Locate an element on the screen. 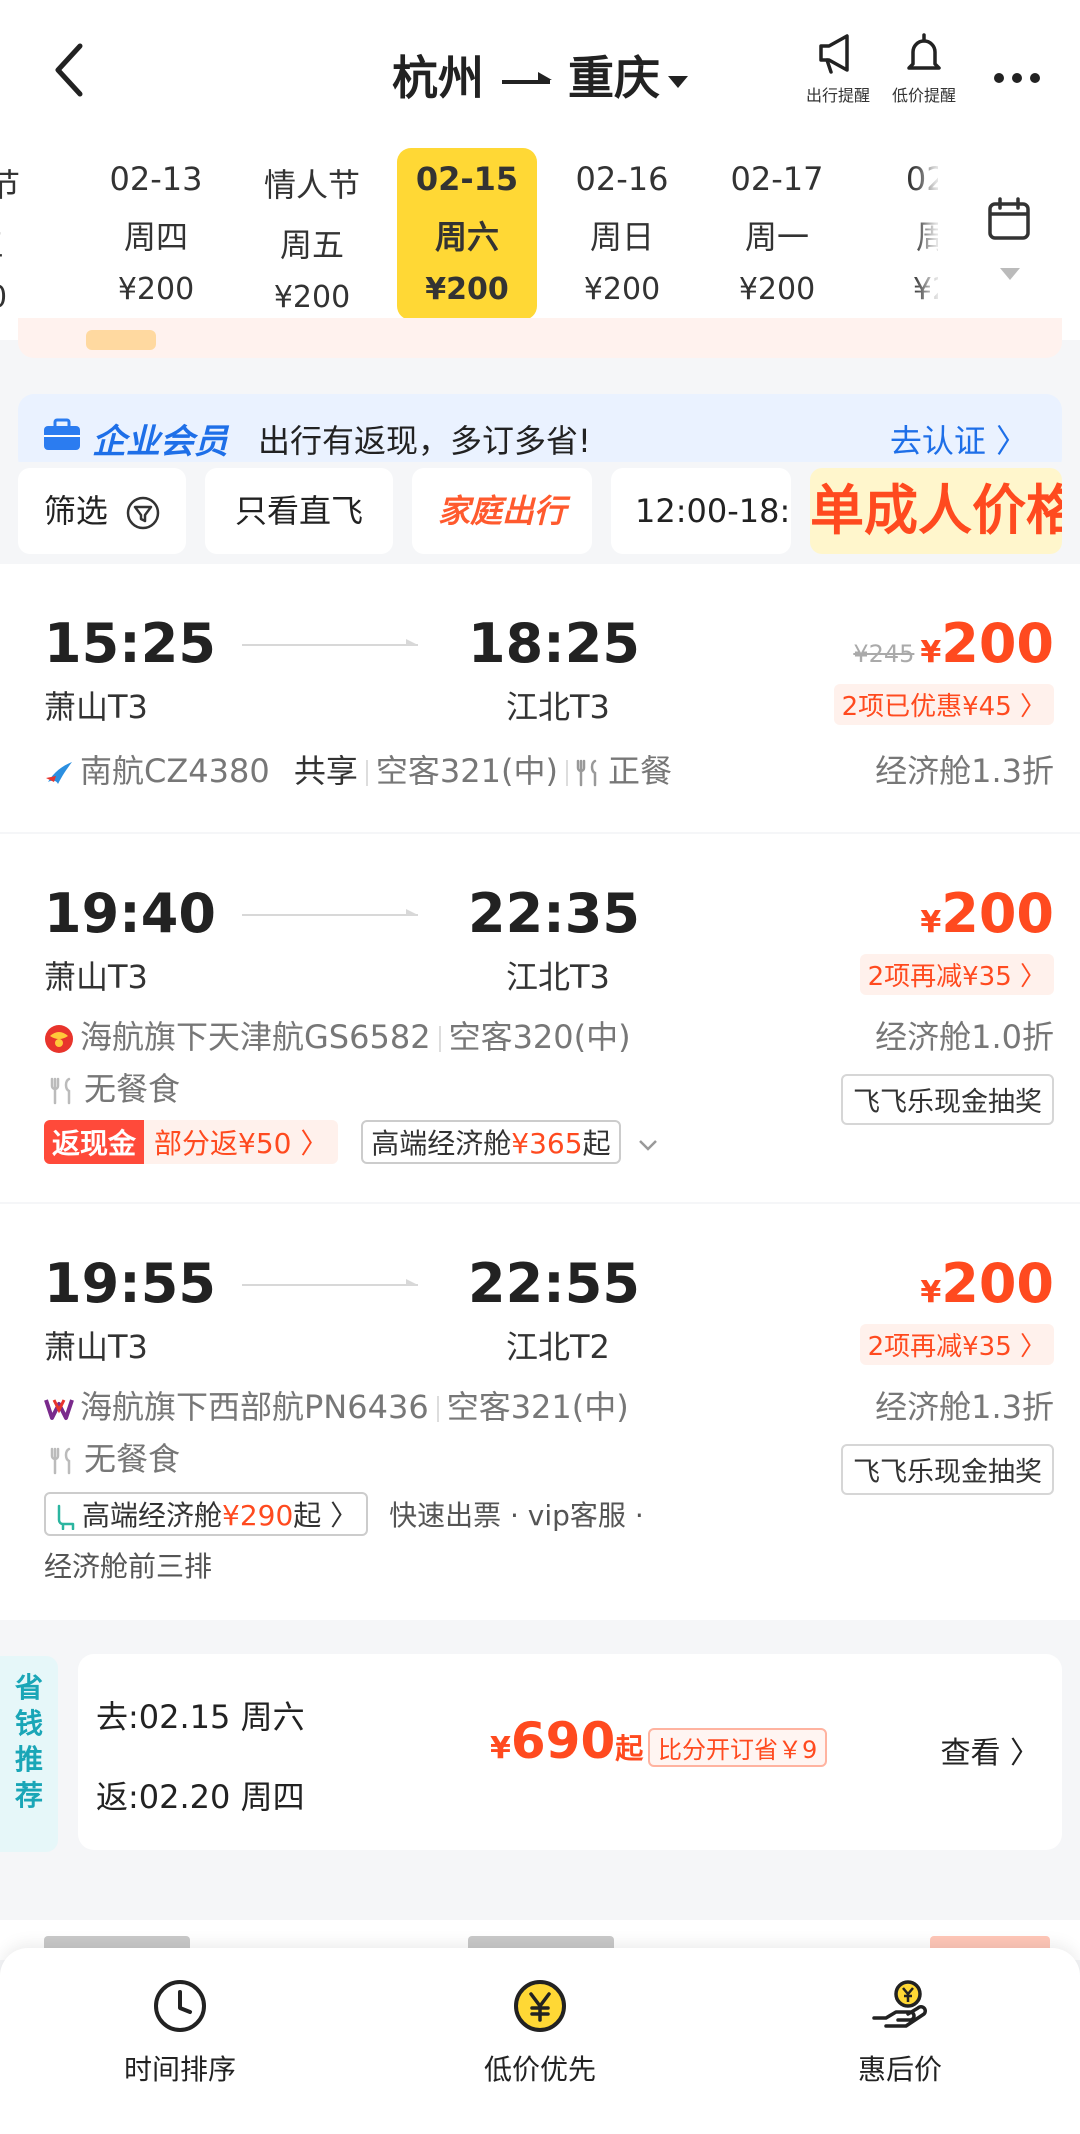 This screenshot has width=1080, height=2134. discount-tag: 2项已优惠¥45 〉 is located at coordinates (943, 704).